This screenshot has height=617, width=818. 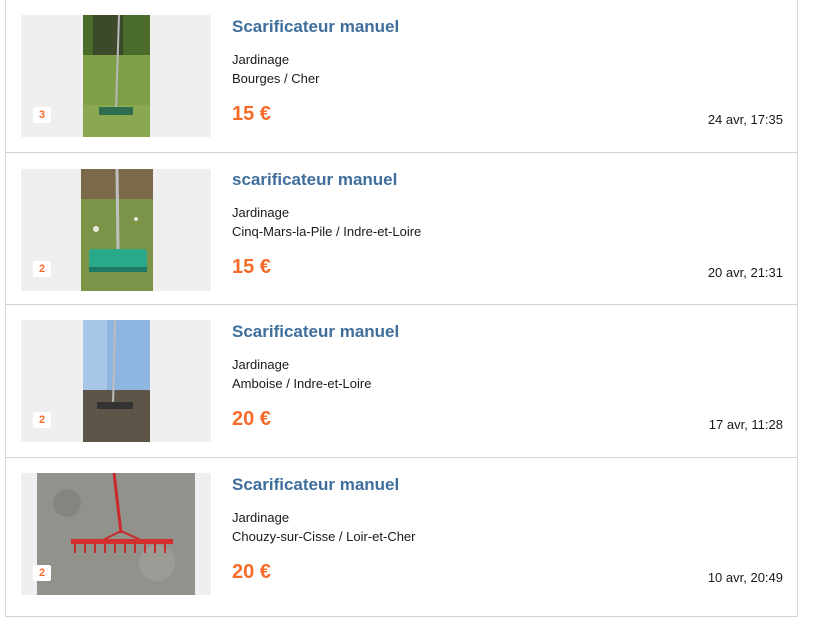 I want to click on listing-date: 20 avr, 21:31, so click(x=745, y=272).